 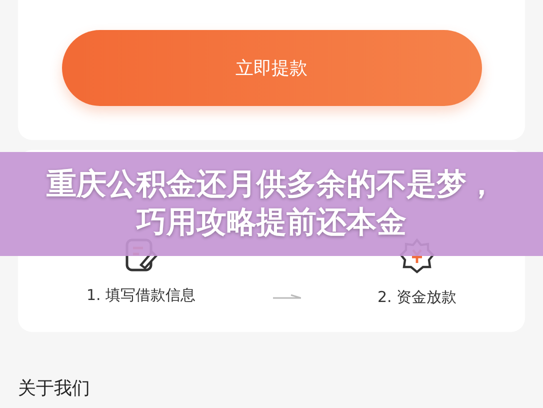 What do you see at coordinates (54, 388) in the screenshot?
I see `section-title: 关于我们` at bounding box center [54, 388].